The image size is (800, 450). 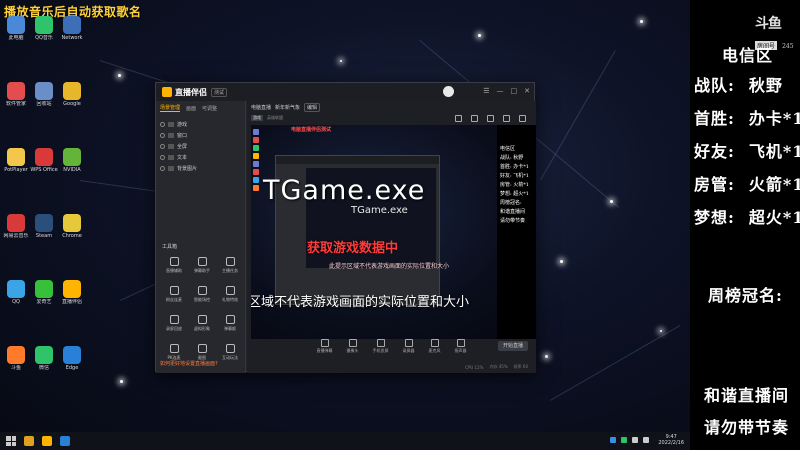 What do you see at coordinates (200, 124) in the screenshot?
I see `source-item: 游戏` at bounding box center [200, 124].